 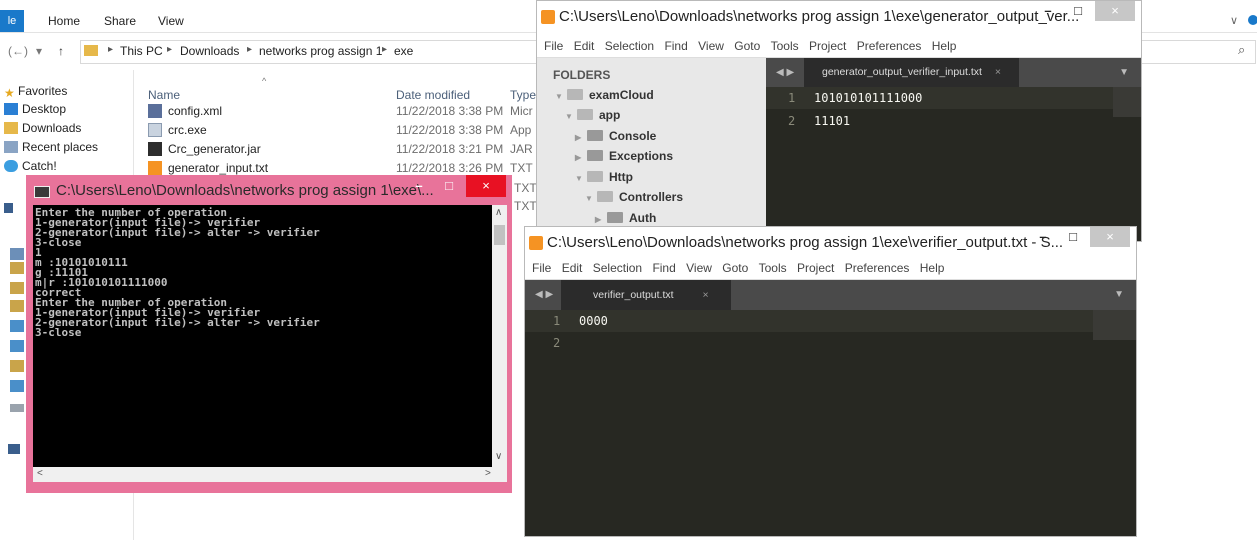 What do you see at coordinates (624, 156) in the screenshot?
I see `tree-folder-exceptions: ▶ Exceptions` at bounding box center [624, 156].